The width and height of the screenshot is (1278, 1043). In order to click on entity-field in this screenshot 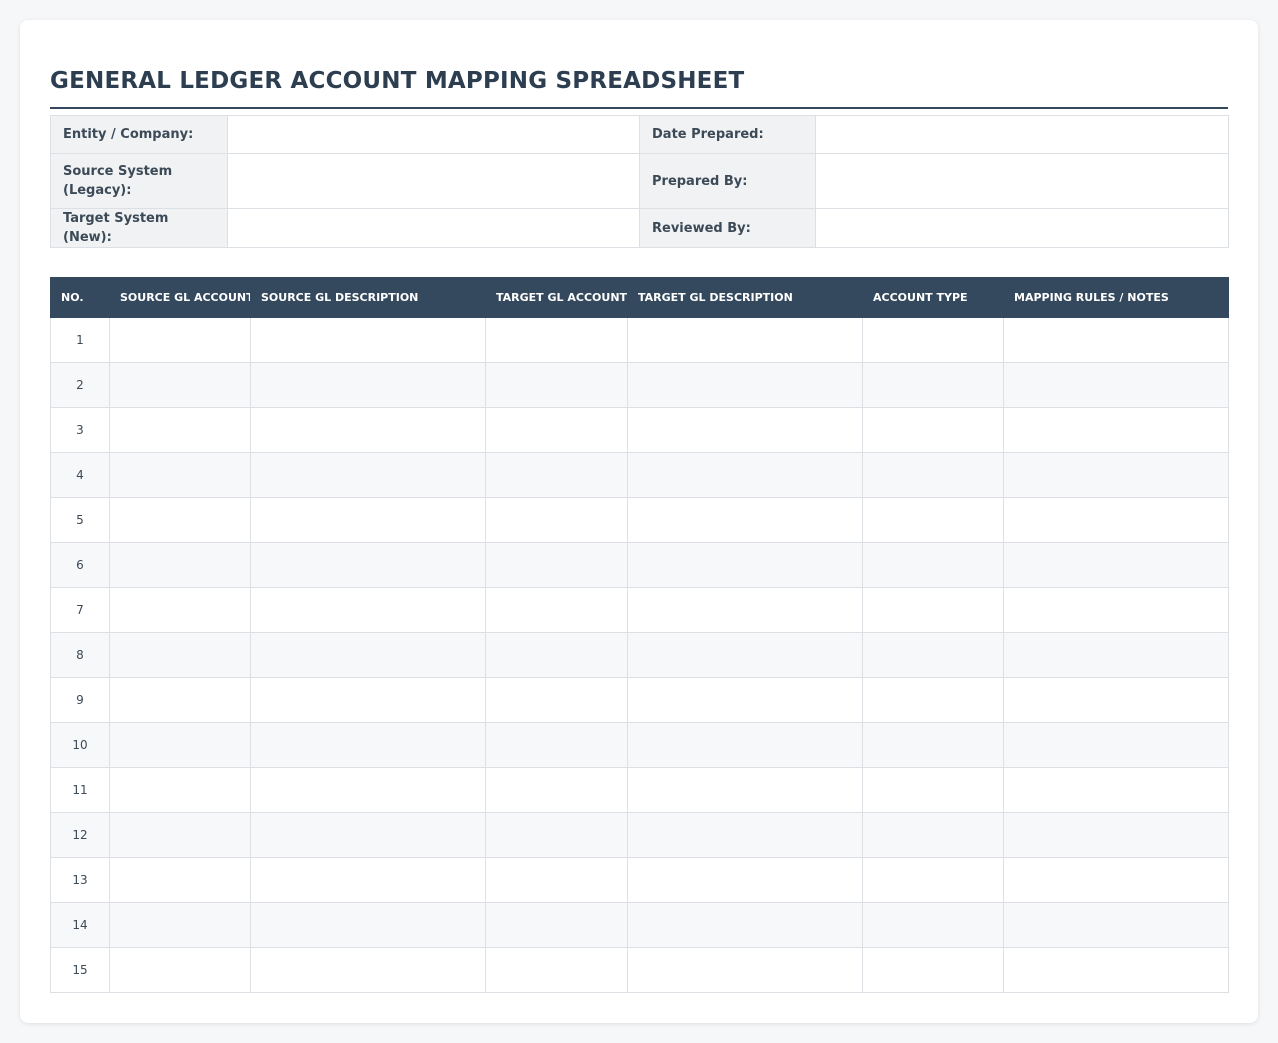, I will do `click(433, 134)`.